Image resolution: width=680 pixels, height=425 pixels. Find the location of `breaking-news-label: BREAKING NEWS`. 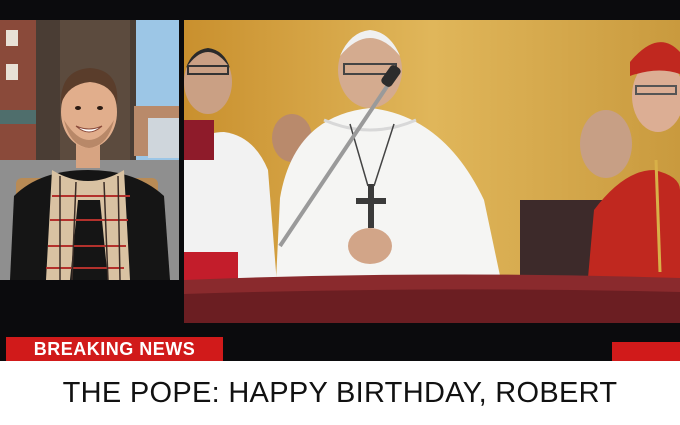

breaking-news-label: BREAKING NEWS is located at coordinates (114, 349).